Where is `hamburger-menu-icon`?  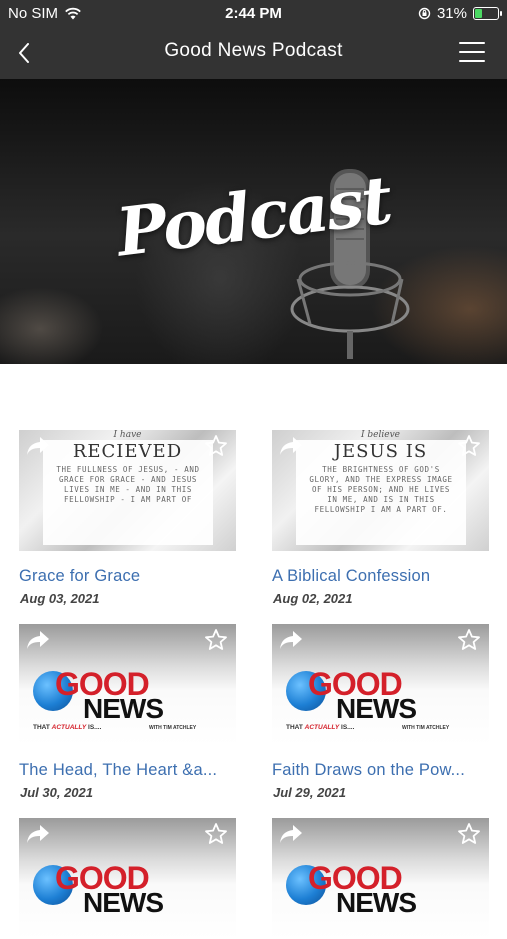 hamburger-menu-icon is located at coordinates (472, 43).